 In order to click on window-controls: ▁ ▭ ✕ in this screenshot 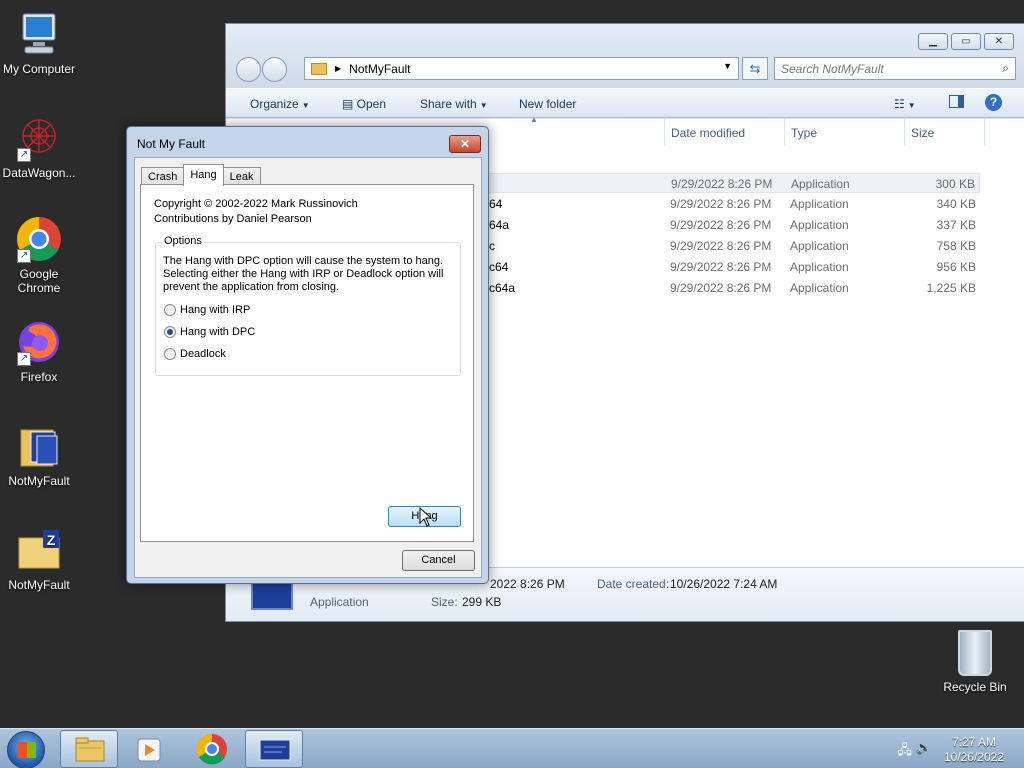, I will do `click(966, 41)`.